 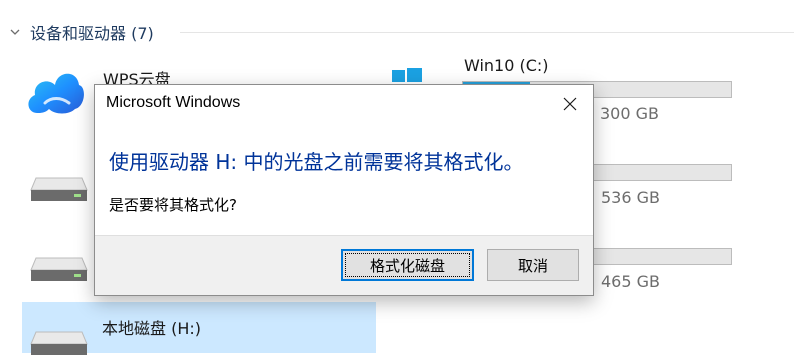 I want to click on close-icon, so click(x=570, y=104).